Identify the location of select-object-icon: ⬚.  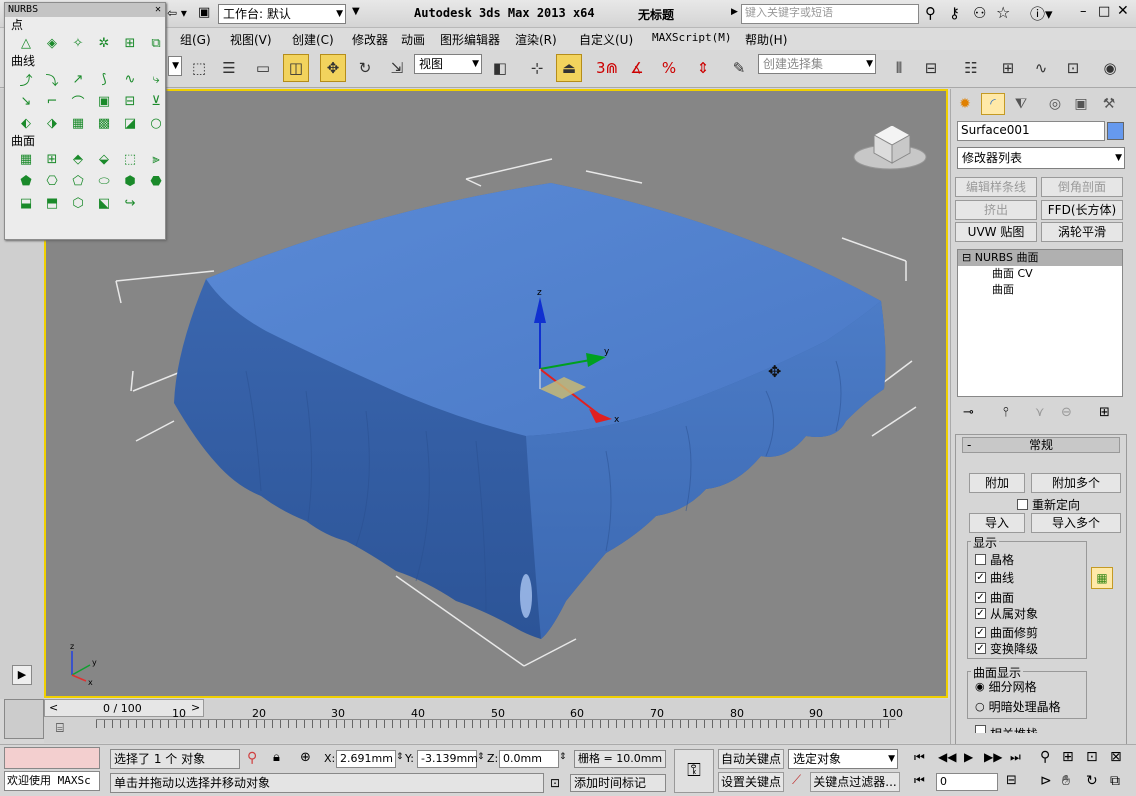
(199, 68).